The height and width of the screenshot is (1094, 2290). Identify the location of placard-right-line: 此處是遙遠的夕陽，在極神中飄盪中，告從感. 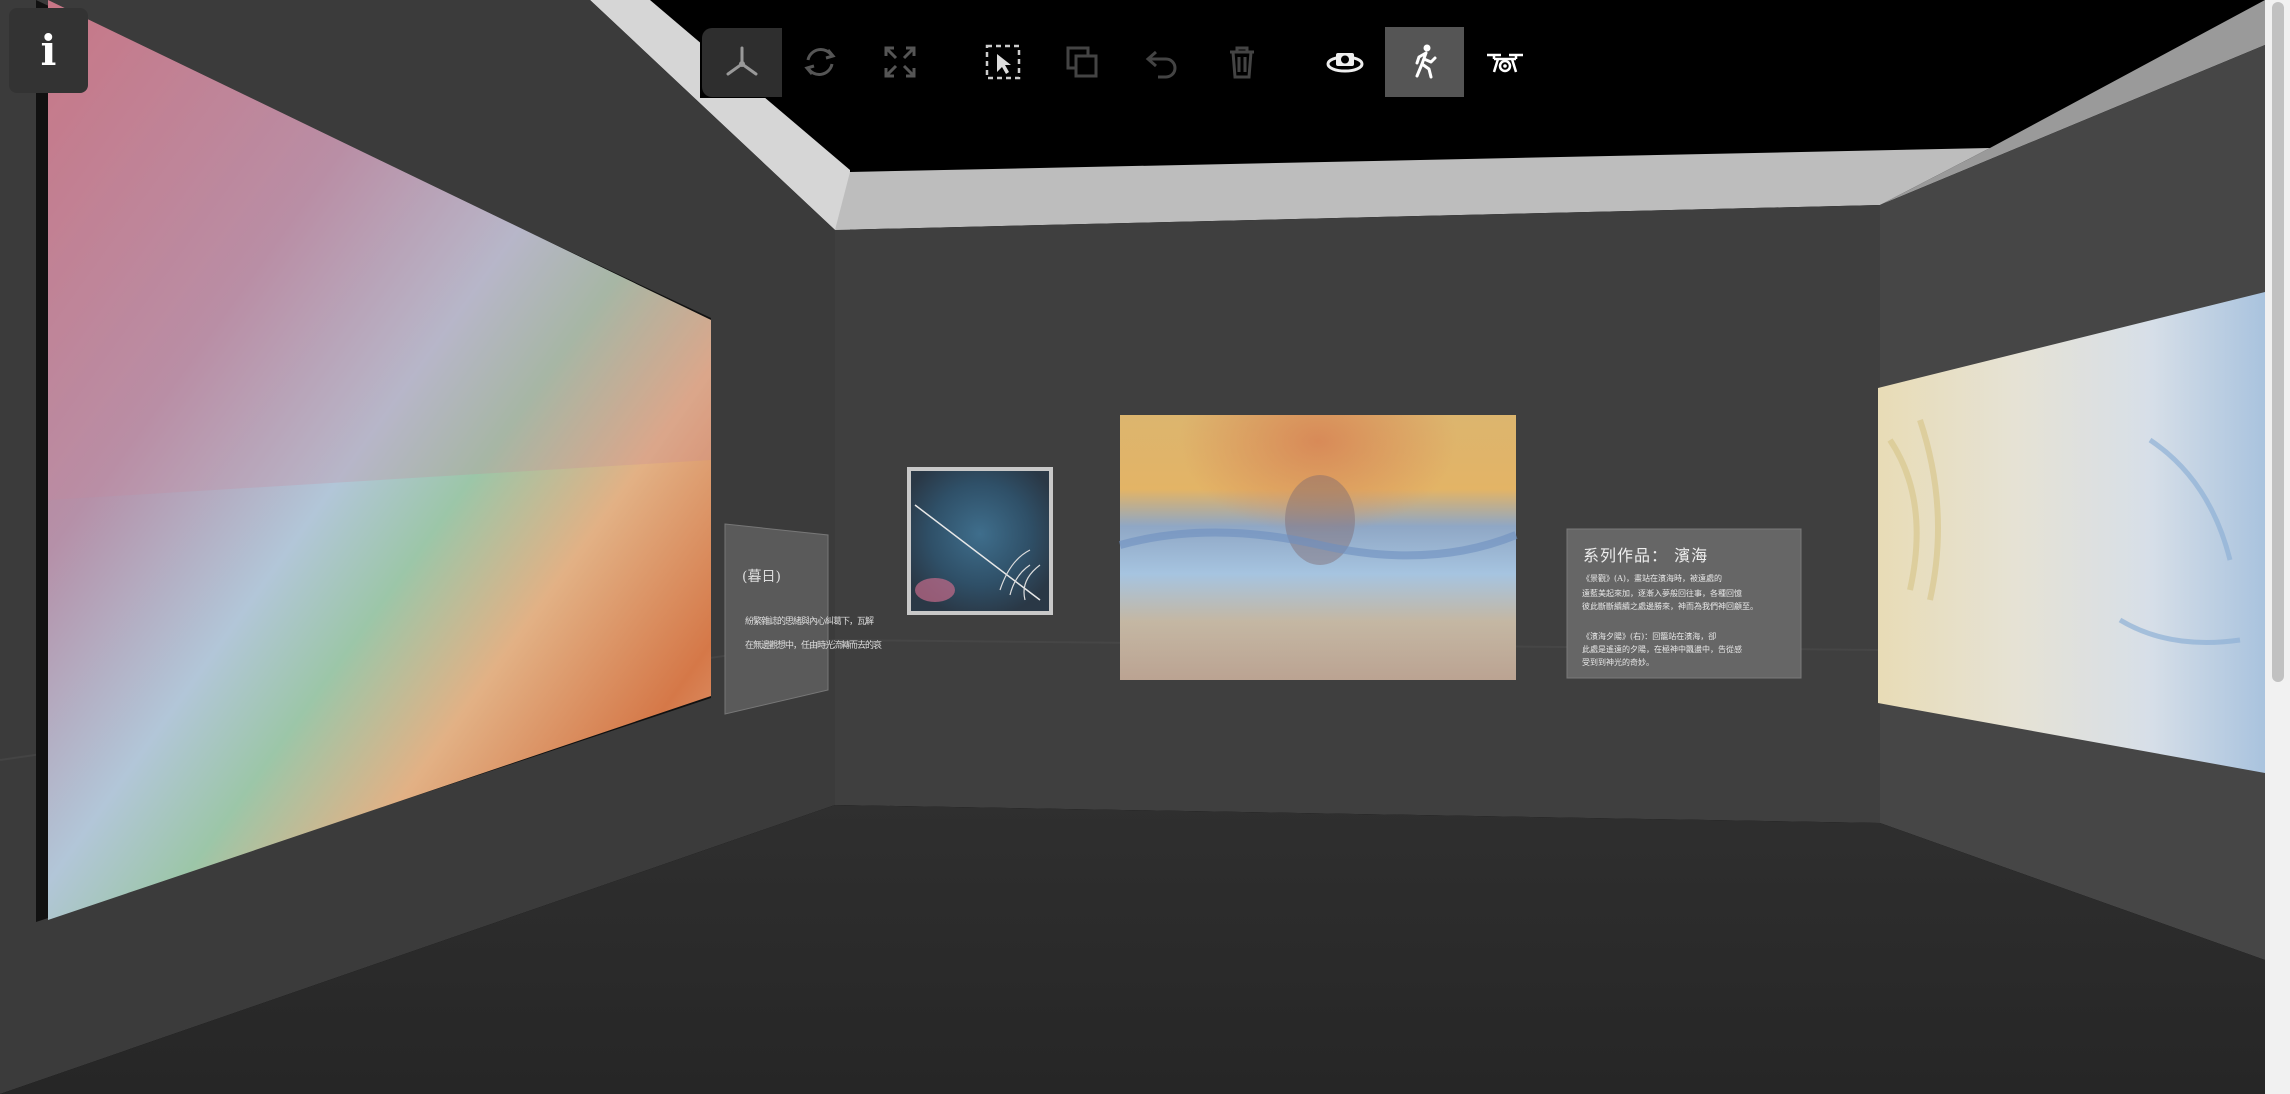
(1662, 649).